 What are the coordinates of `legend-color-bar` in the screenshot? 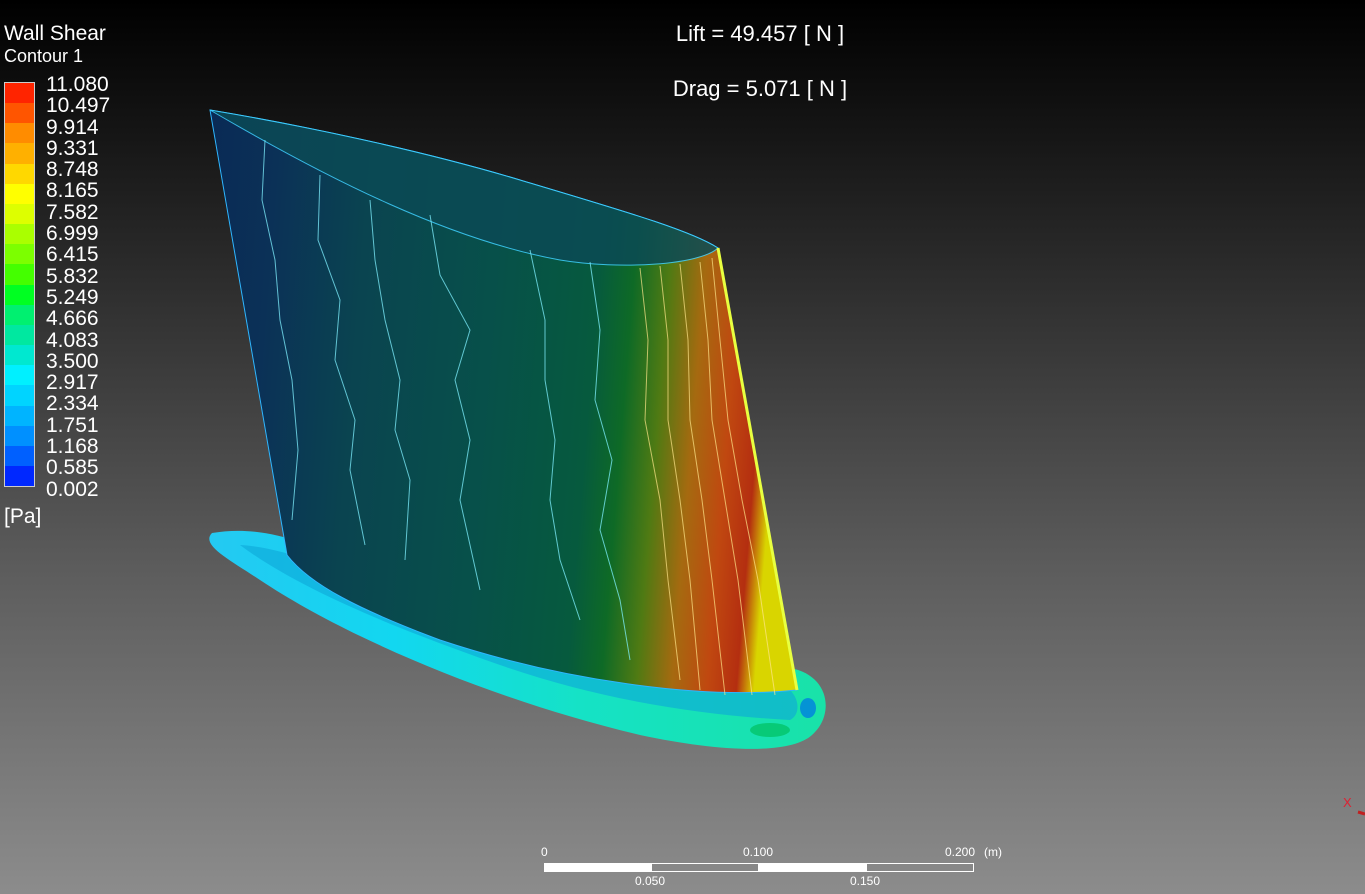 It's located at (19, 284).